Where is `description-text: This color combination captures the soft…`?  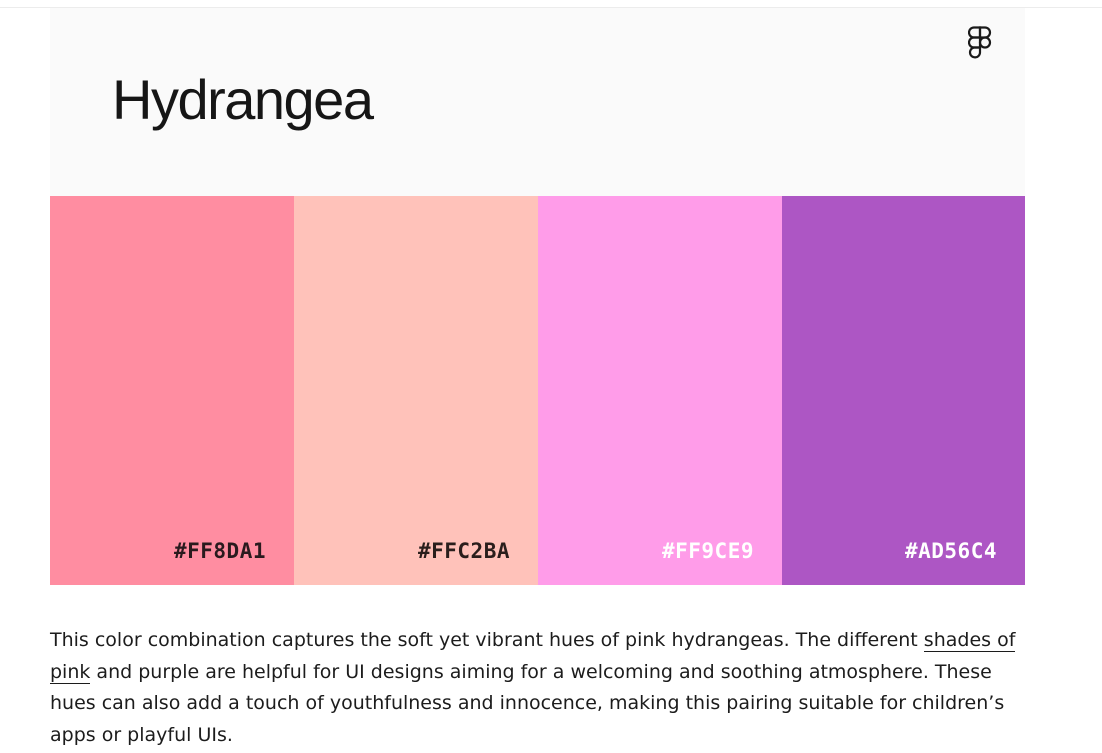
description-text: This color combination captures the soft… is located at coordinates (487, 640).